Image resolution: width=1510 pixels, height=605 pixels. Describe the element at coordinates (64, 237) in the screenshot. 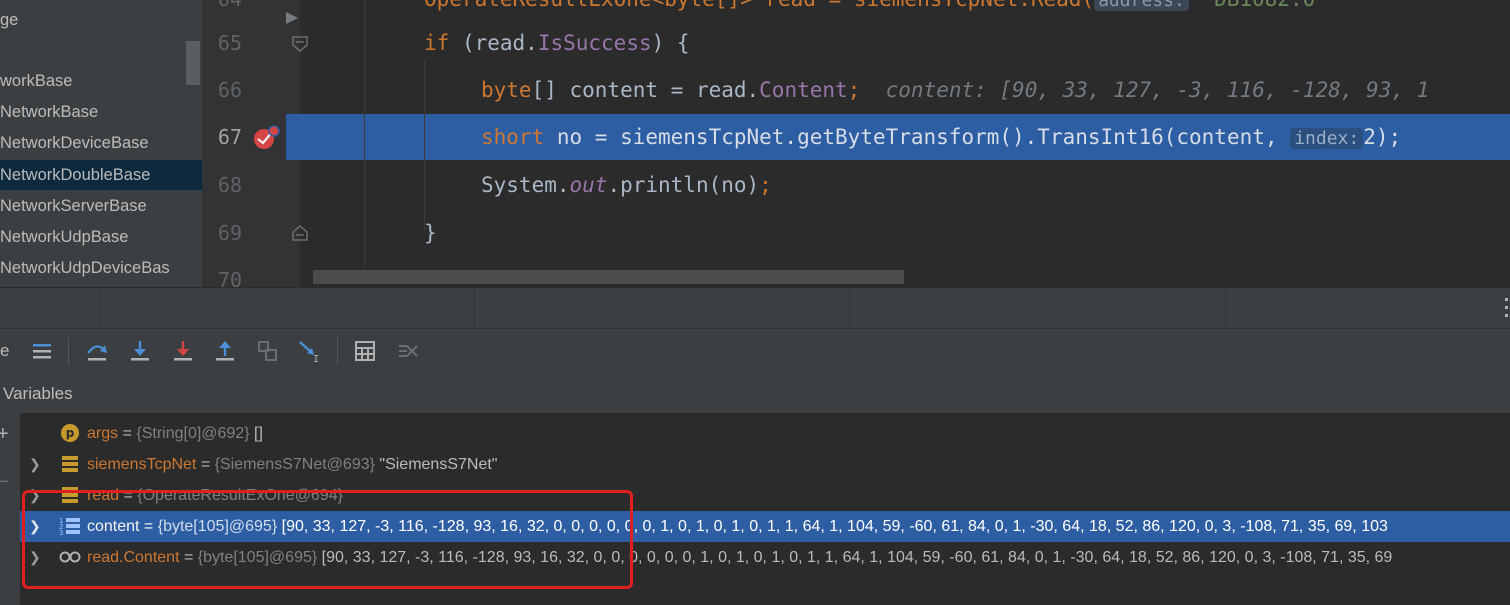

I see `tree-item: NetworkUdpBase` at that location.